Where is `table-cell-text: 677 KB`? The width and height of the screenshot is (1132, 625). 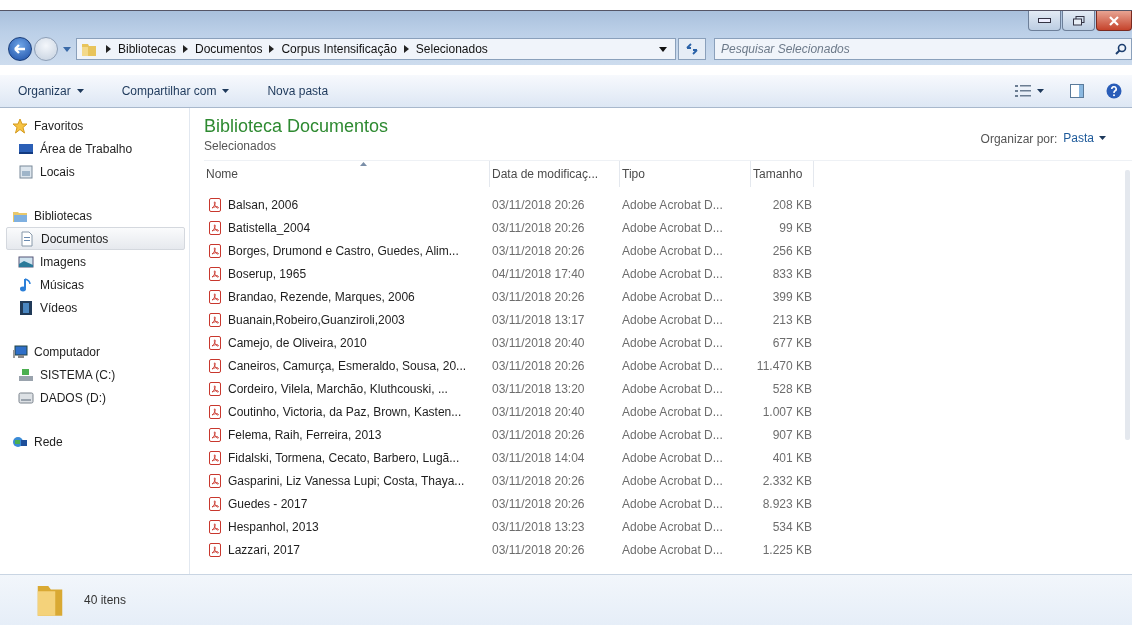 table-cell-text: 677 KB is located at coordinates (792, 343).